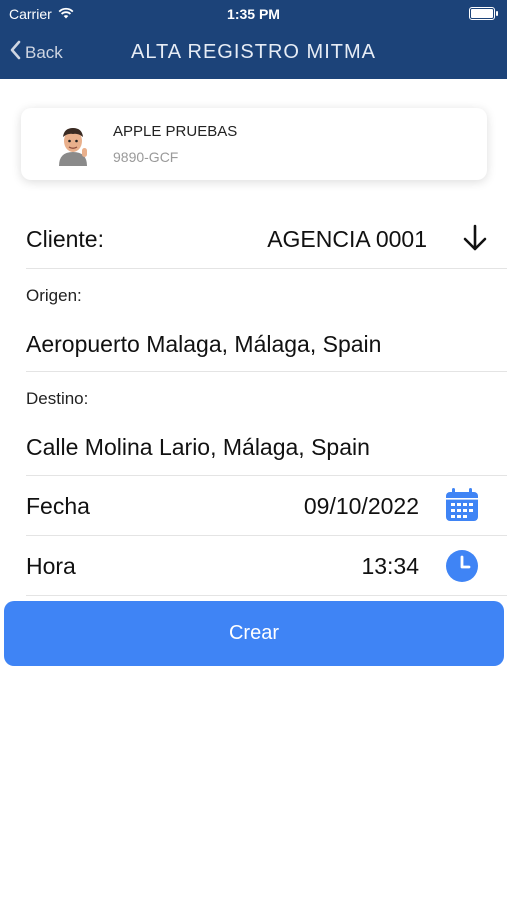  I want to click on status-time: 1:35 PM, so click(253, 14).